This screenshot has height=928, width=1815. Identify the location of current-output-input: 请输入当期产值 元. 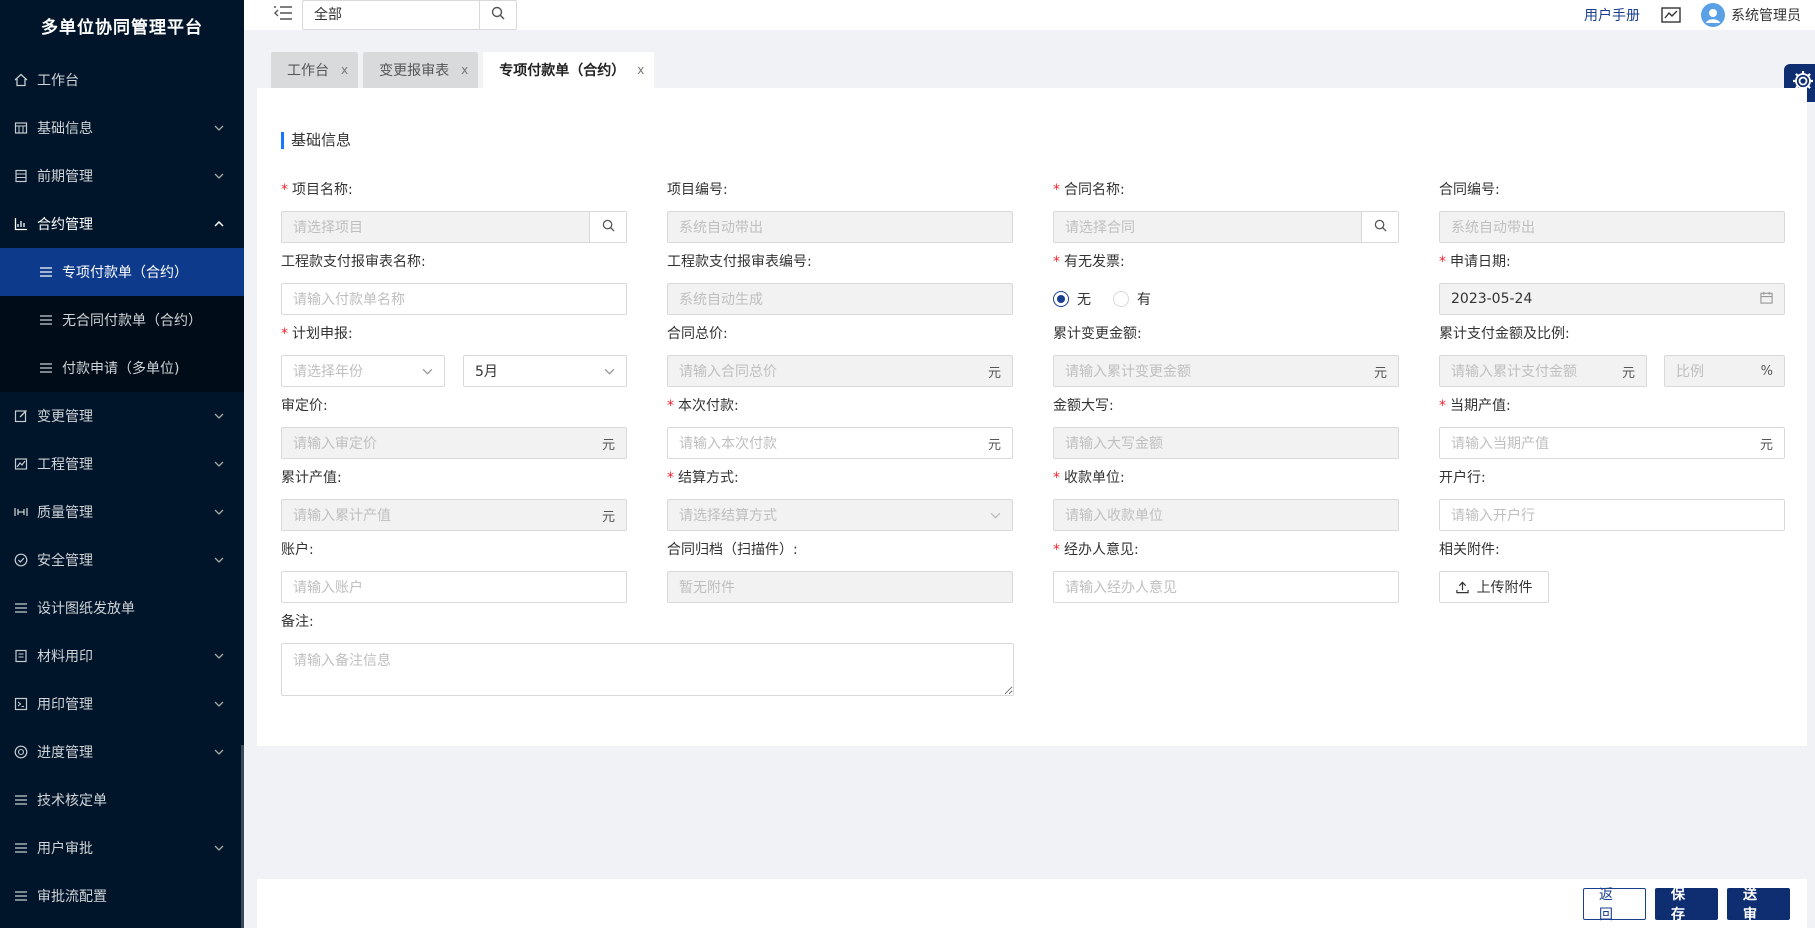
(1612, 443).